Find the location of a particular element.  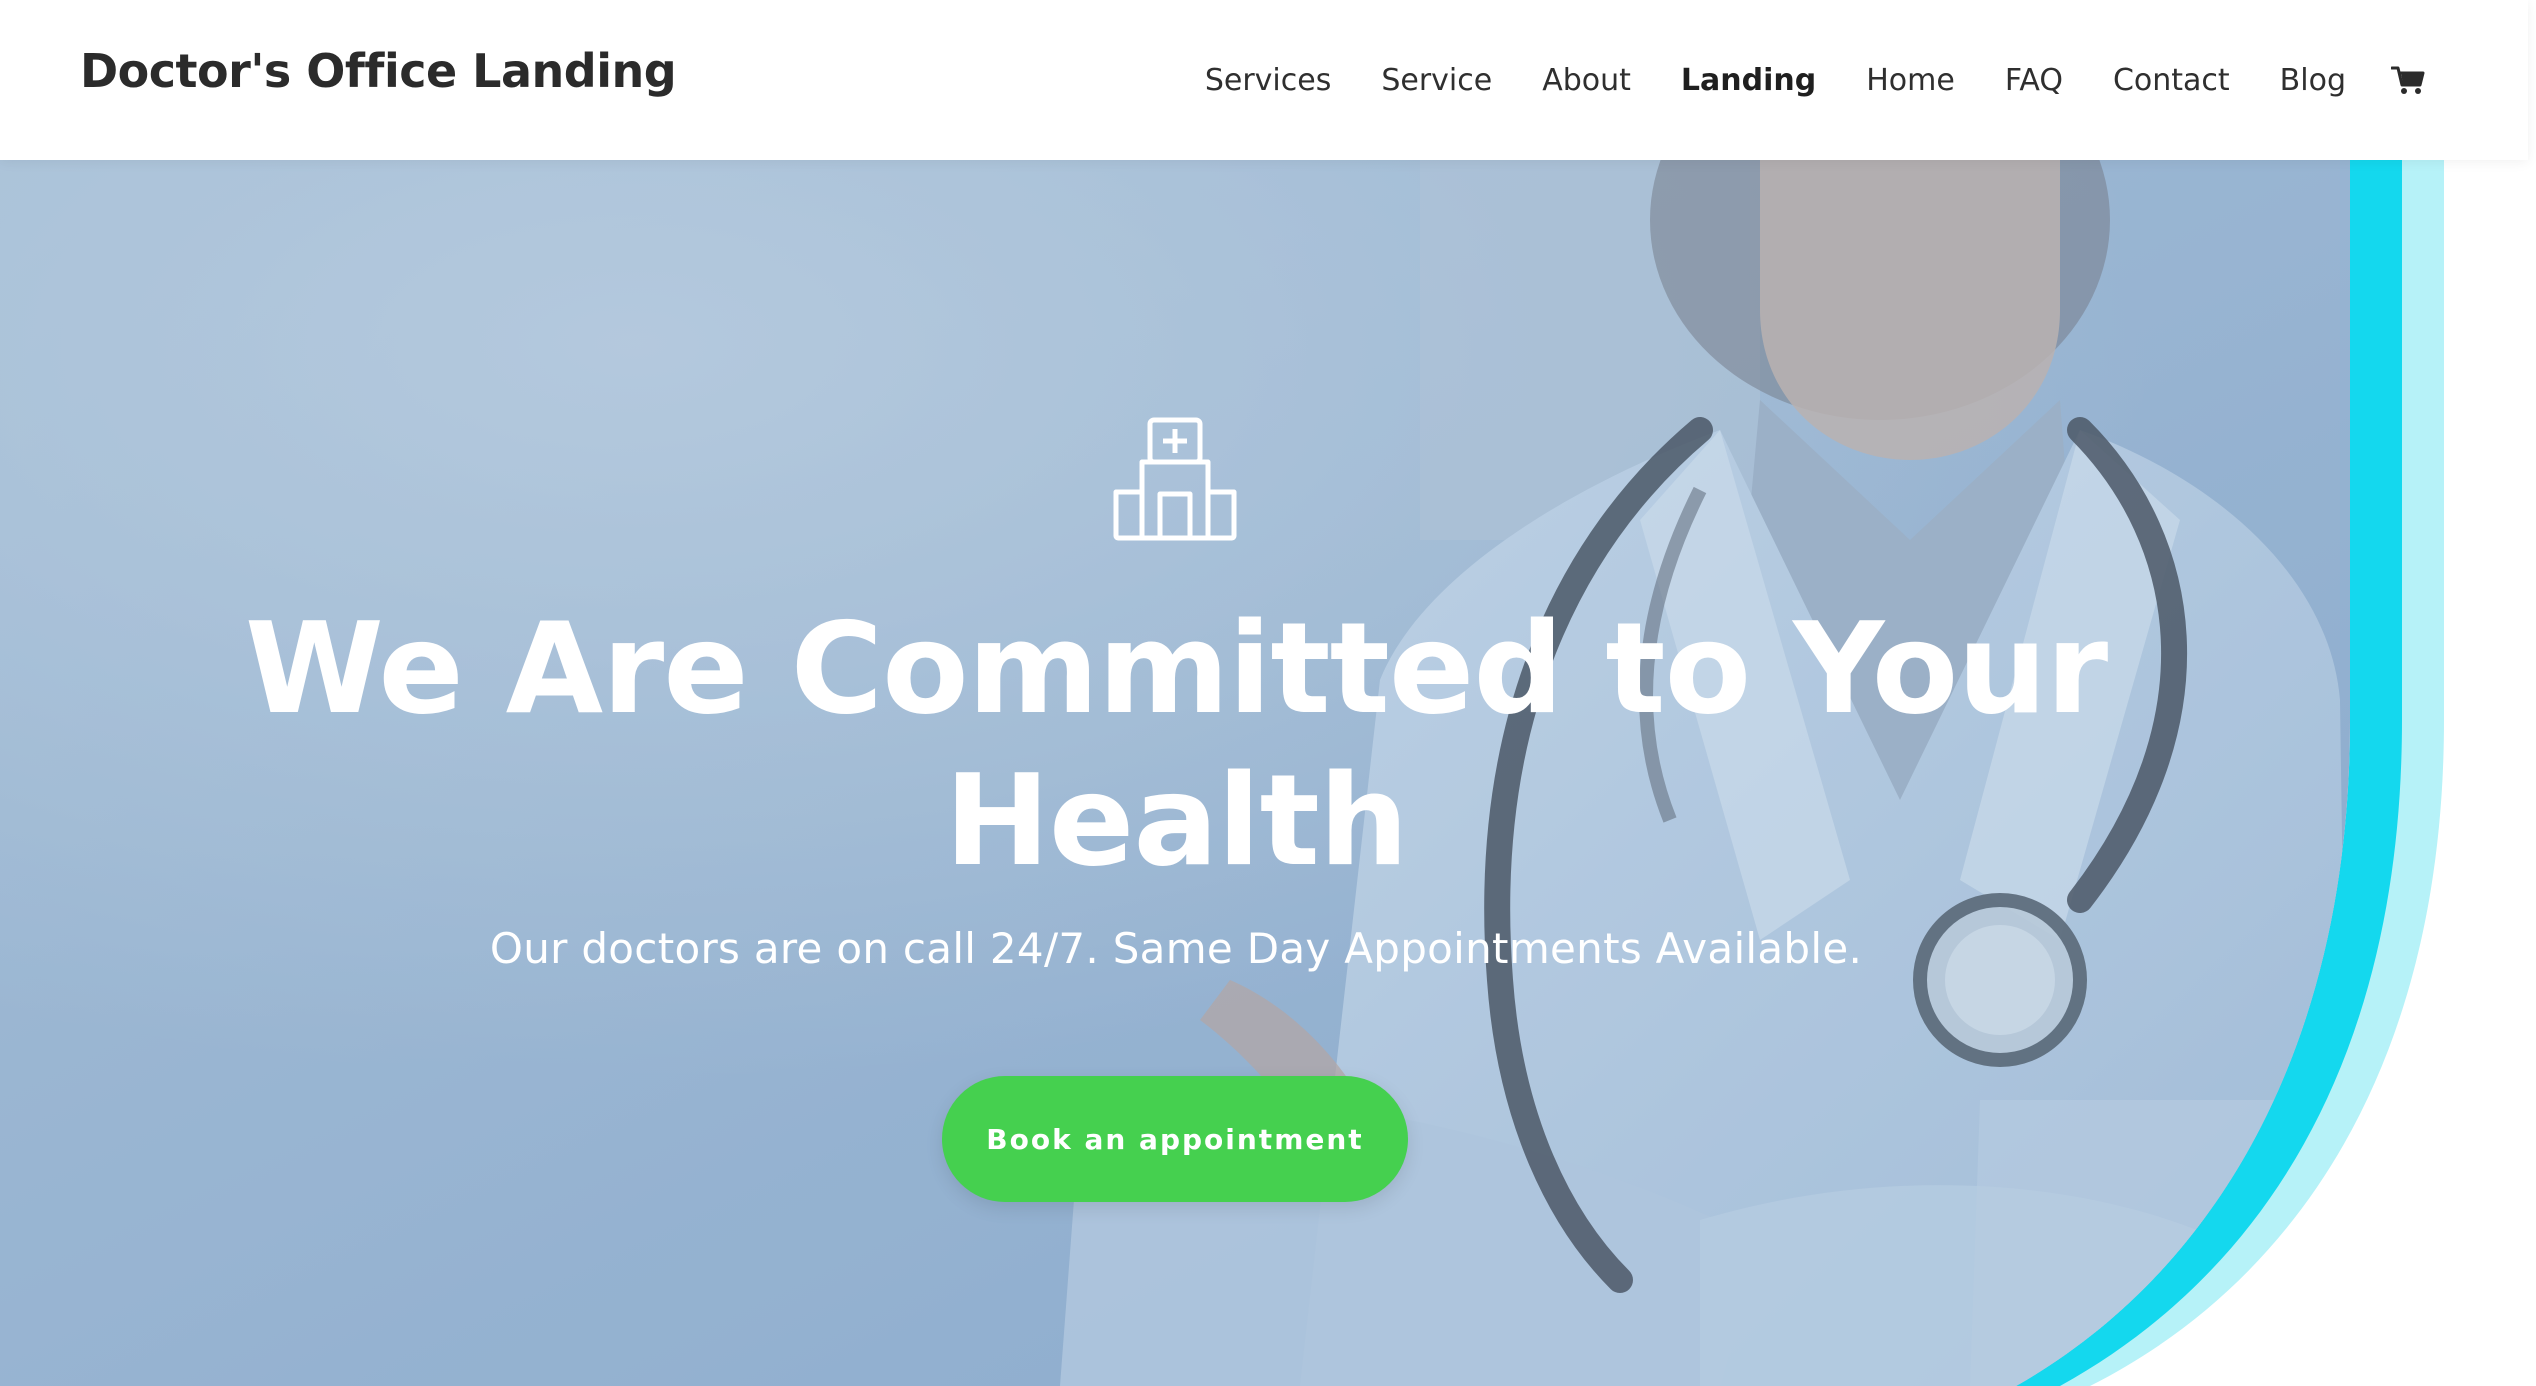

nav-item-services: Services is located at coordinates (1268, 80).